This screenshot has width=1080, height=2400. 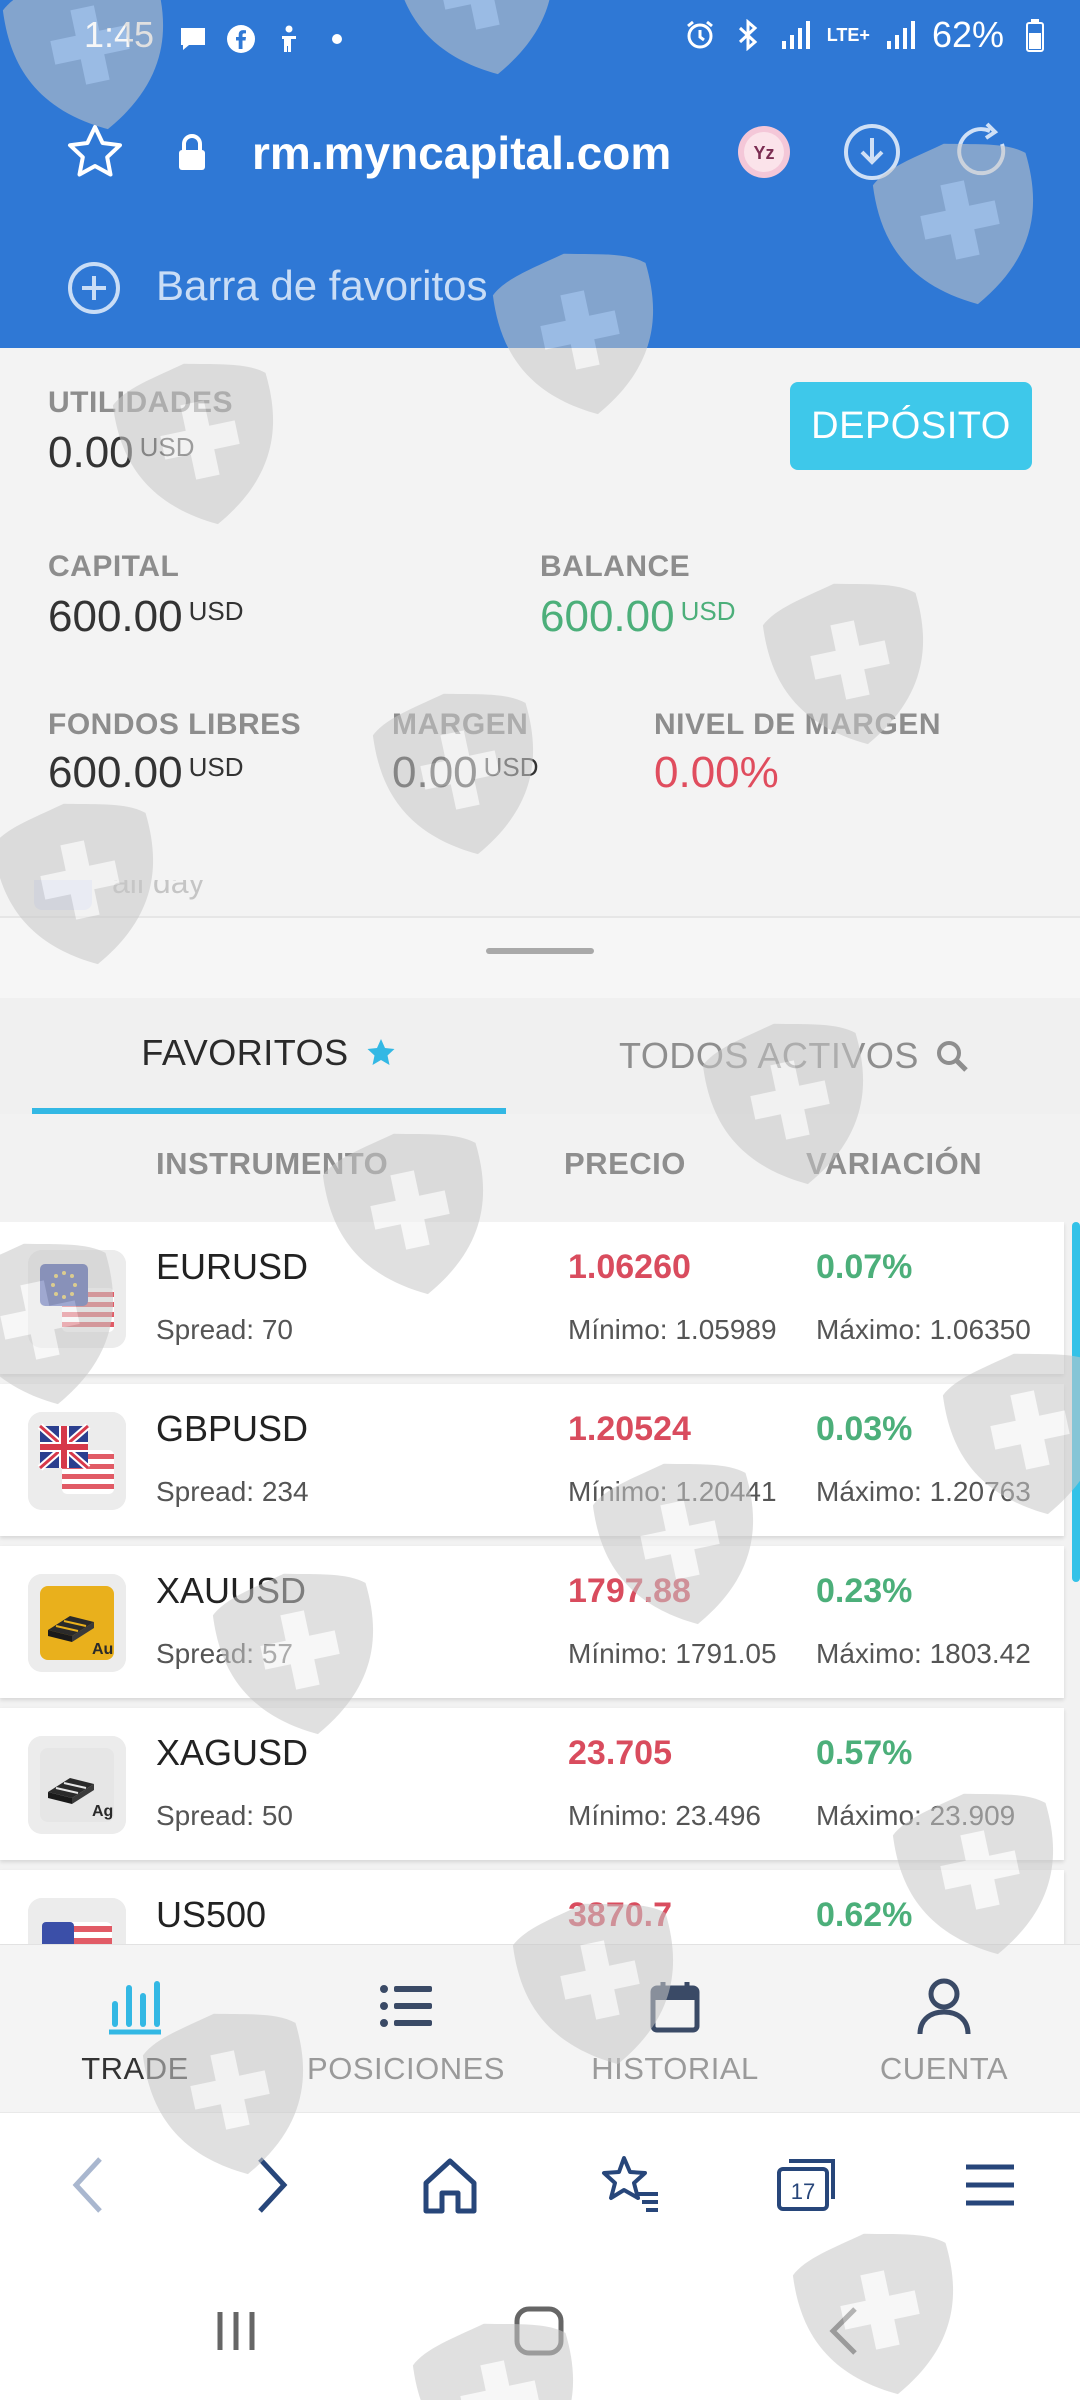 I want to click on instrument-max: Máximo: 1.06350, so click(x=923, y=1329).